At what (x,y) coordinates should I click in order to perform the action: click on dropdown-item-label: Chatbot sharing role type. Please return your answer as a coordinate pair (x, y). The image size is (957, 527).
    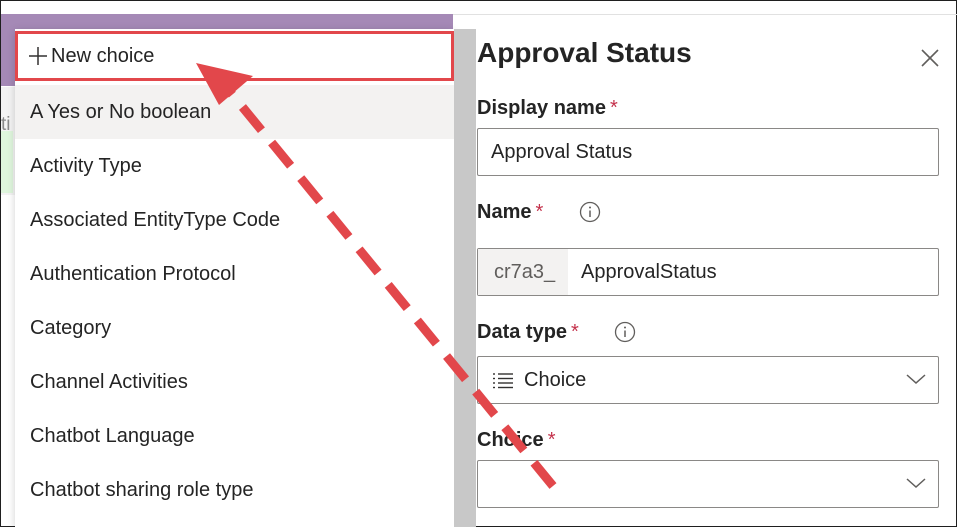
    Looking at the image, I should click on (142, 489).